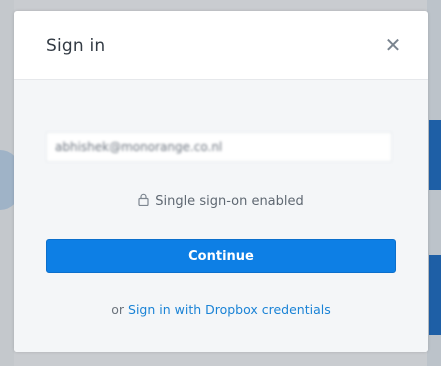 This screenshot has height=366, width=441. What do you see at coordinates (219, 147) in the screenshot?
I see `email-field` at bounding box center [219, 147].